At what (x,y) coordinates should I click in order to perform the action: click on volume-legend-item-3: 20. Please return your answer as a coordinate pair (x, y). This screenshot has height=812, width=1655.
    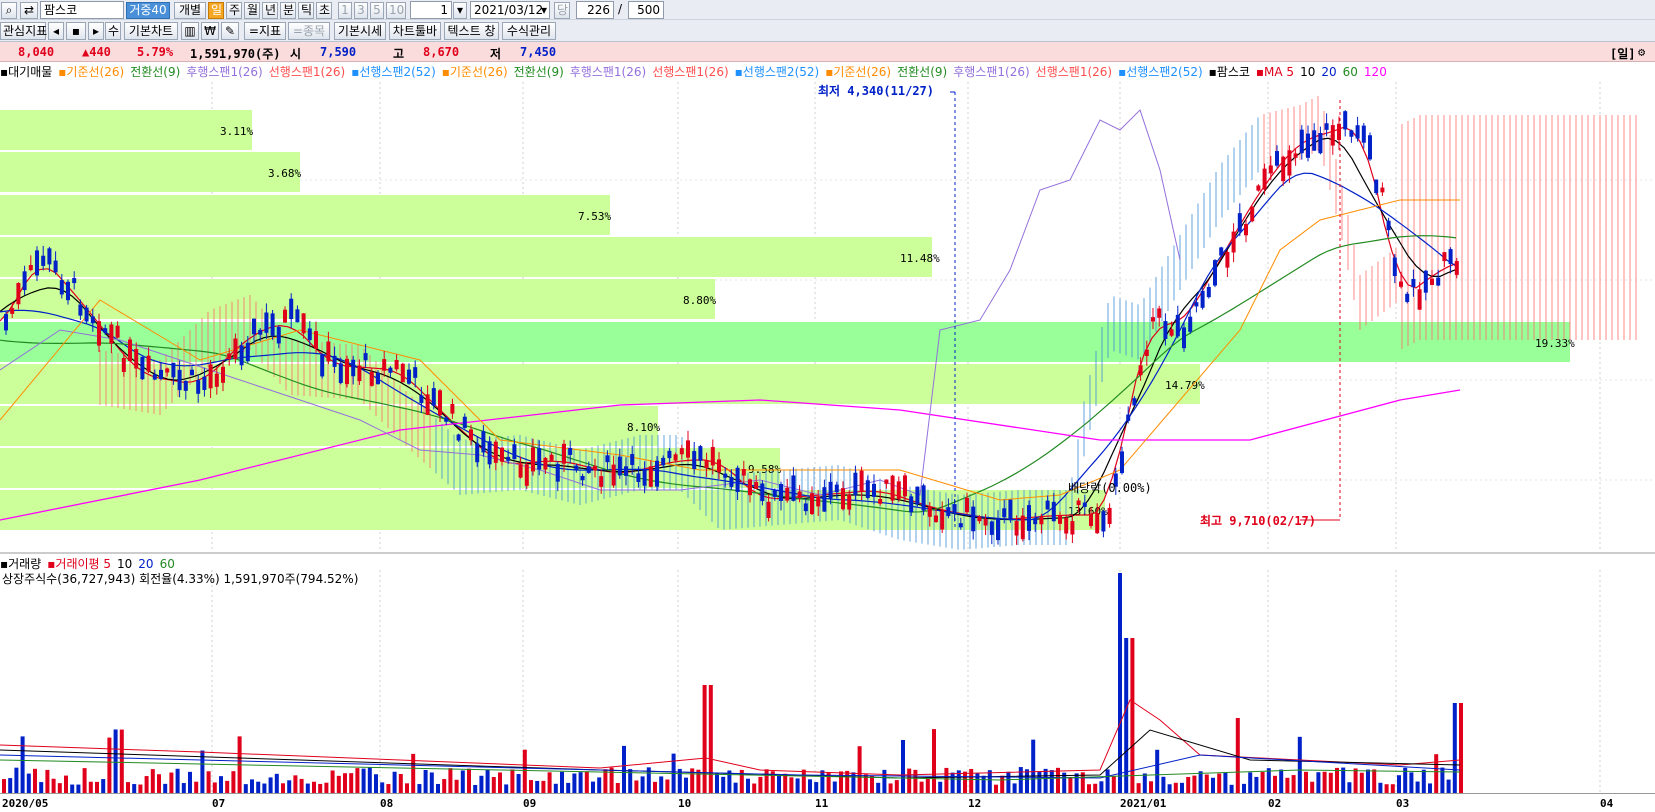
    Looking at the image, I should click on (146, 564).